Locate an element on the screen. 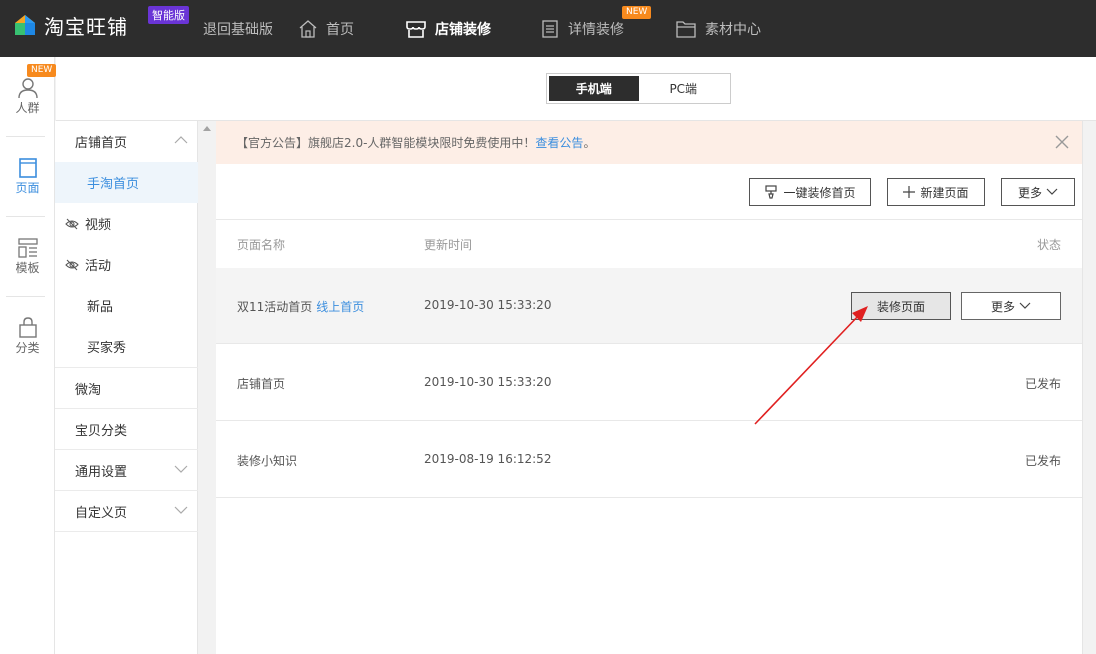 Image resolution: width=1096 pixels, height=654 pixels. menu-item-custom-page: 自定义页 is located at coordinates (126, 511).